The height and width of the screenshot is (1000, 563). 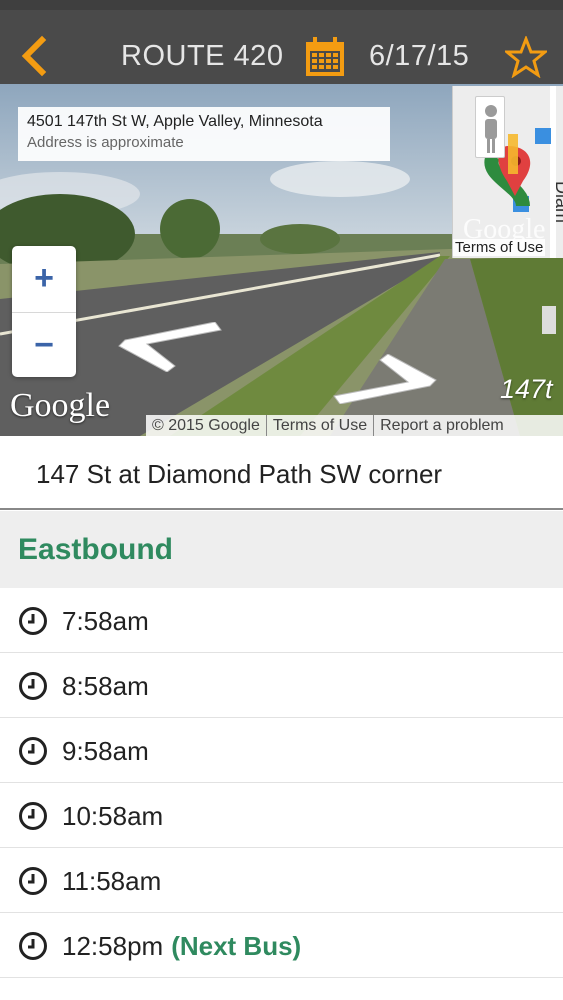 I want to click on pegman-button, so click(x=490, y=127).